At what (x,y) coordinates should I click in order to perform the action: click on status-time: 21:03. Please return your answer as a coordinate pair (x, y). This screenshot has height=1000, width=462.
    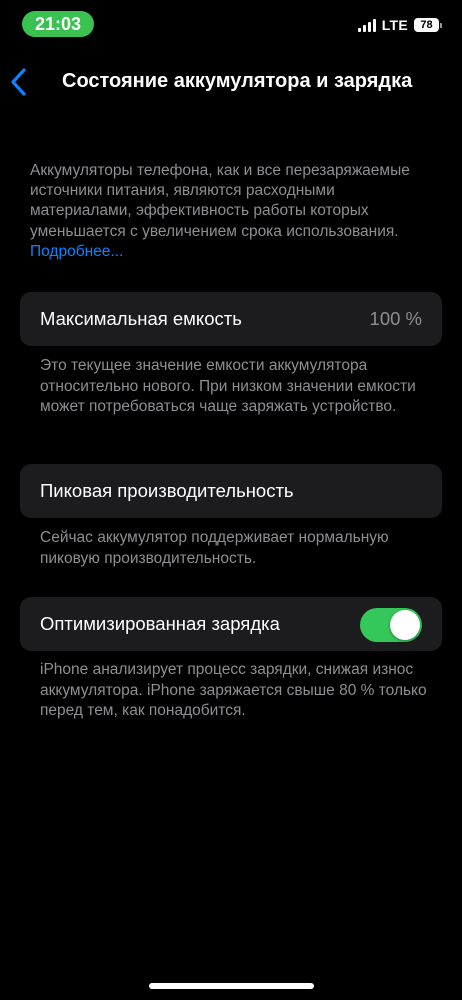
    Looking at the image, I should click on (58, 24).